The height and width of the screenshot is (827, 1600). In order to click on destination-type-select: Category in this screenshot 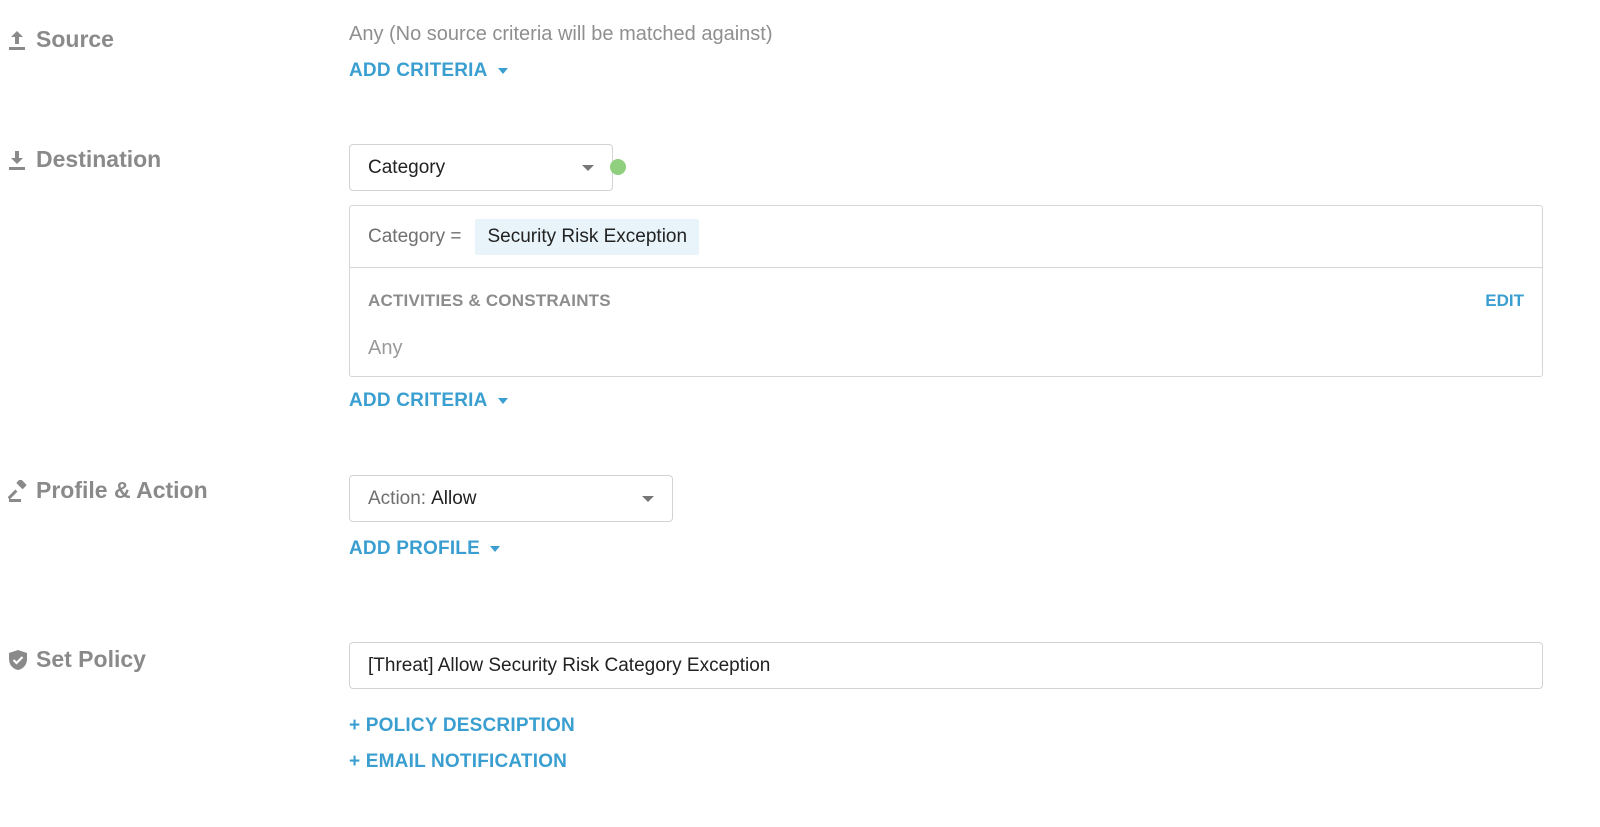, I will do `click(481, 167)`.